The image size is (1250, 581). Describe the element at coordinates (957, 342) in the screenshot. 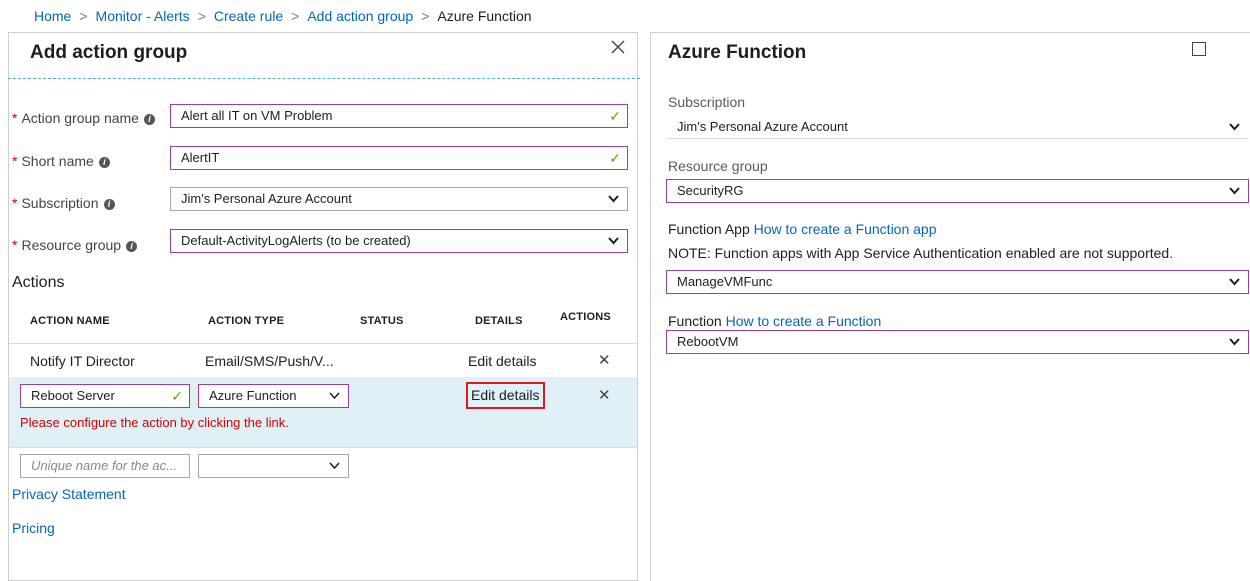

I see `function-select: RebootVM` at that location.